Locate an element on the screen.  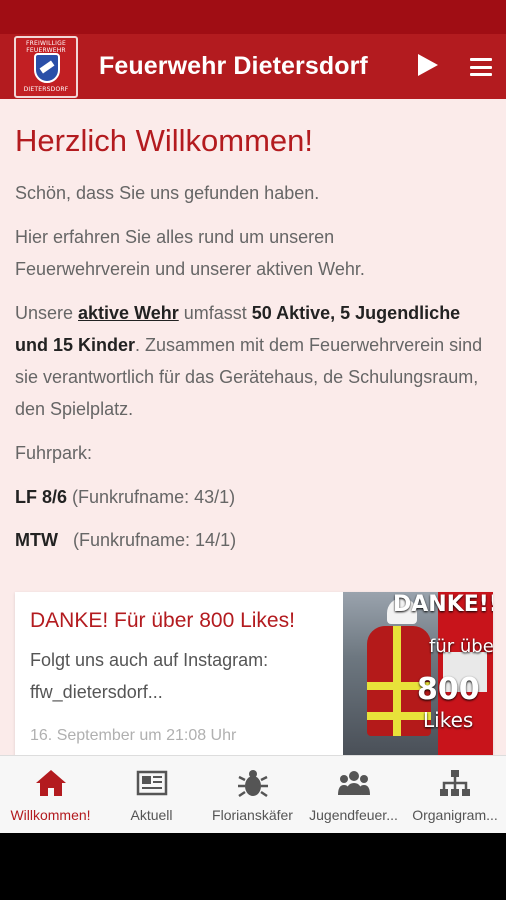
about-line-1: Hier erfahren Sie alles rund um unseren is located at coordinates (175, 237).